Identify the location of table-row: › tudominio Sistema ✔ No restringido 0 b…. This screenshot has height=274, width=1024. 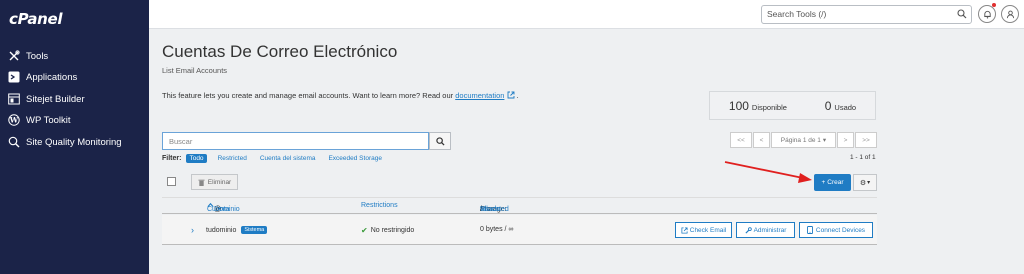
(519, 230).